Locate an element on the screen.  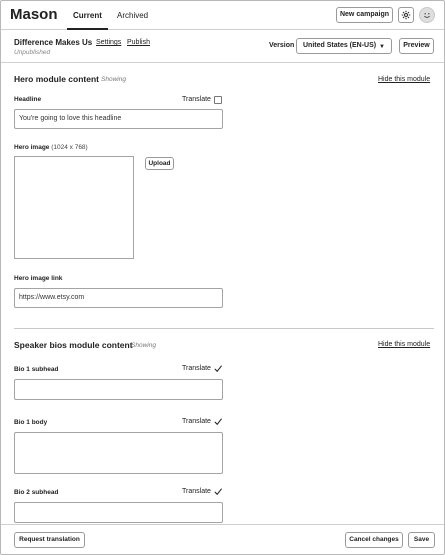
app-title: Mason is located at coordinates (34, 14).